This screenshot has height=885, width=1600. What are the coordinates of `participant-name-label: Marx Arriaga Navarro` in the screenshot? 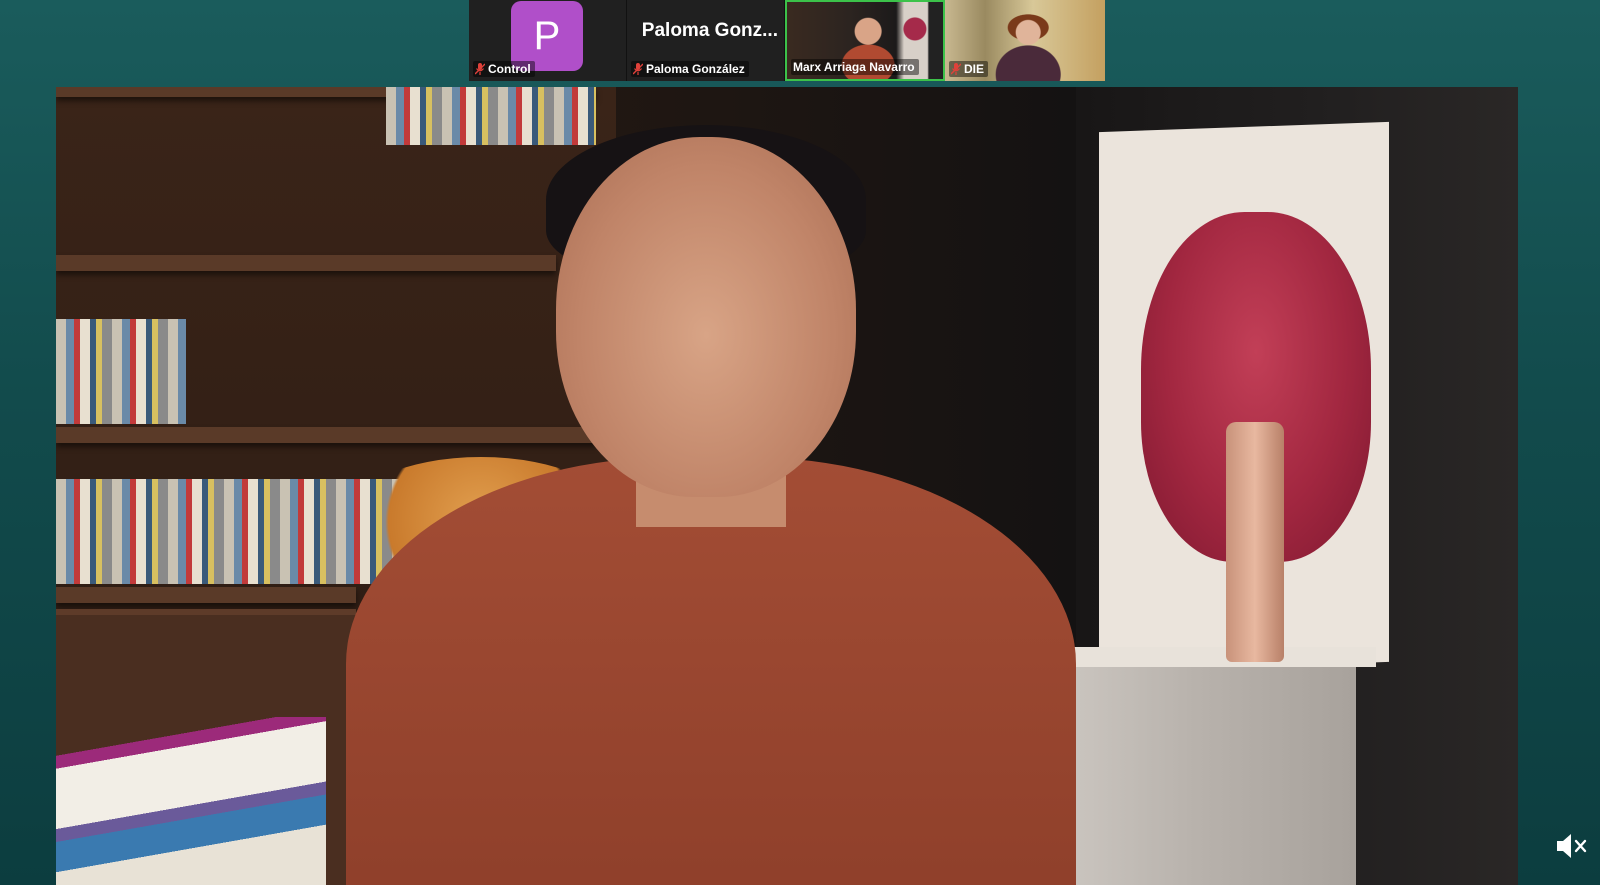 It's located at (855, 67).